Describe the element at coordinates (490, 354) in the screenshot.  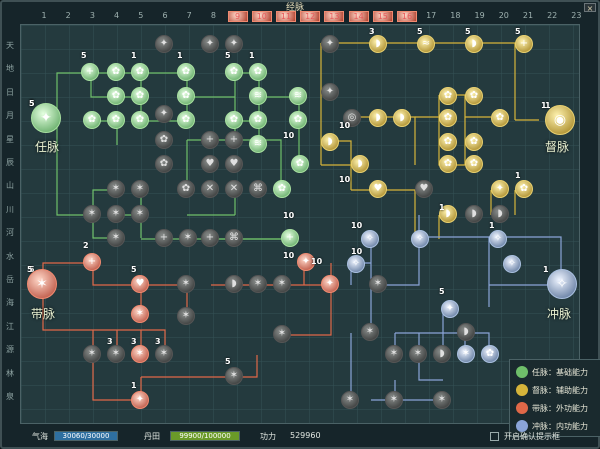
I see `blue-acupoint-node: ✿` at that location.